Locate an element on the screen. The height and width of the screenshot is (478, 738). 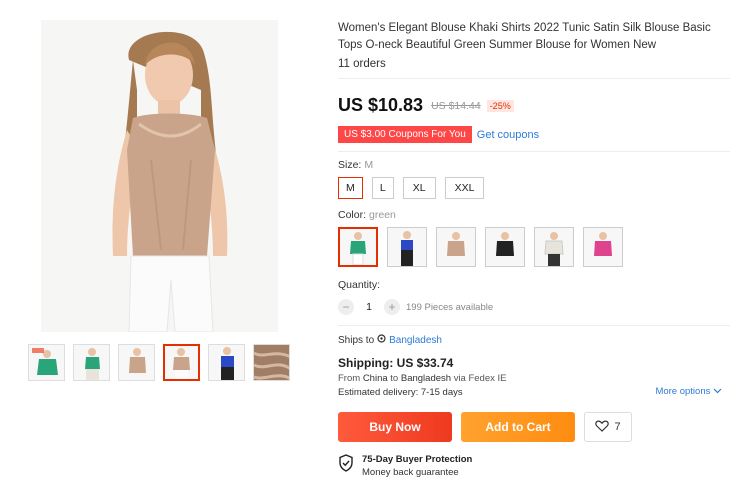
route-to: Bangladesh is located at coordinates (426, 378).